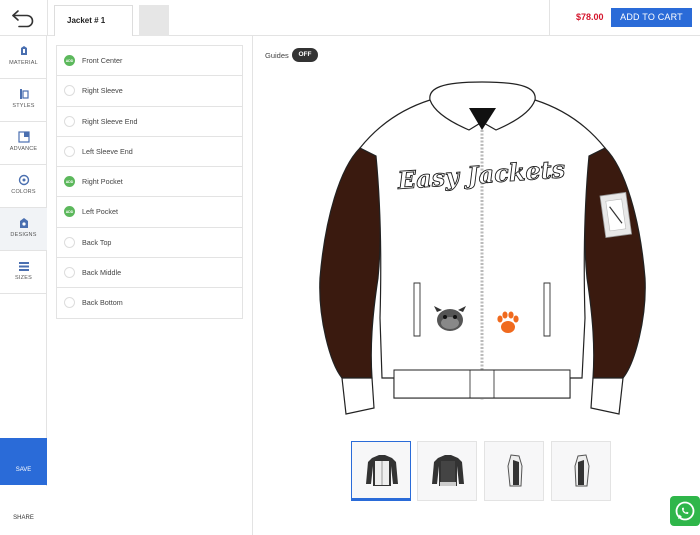  I want to click on location-label: Left Pocket, so click(100, 212).